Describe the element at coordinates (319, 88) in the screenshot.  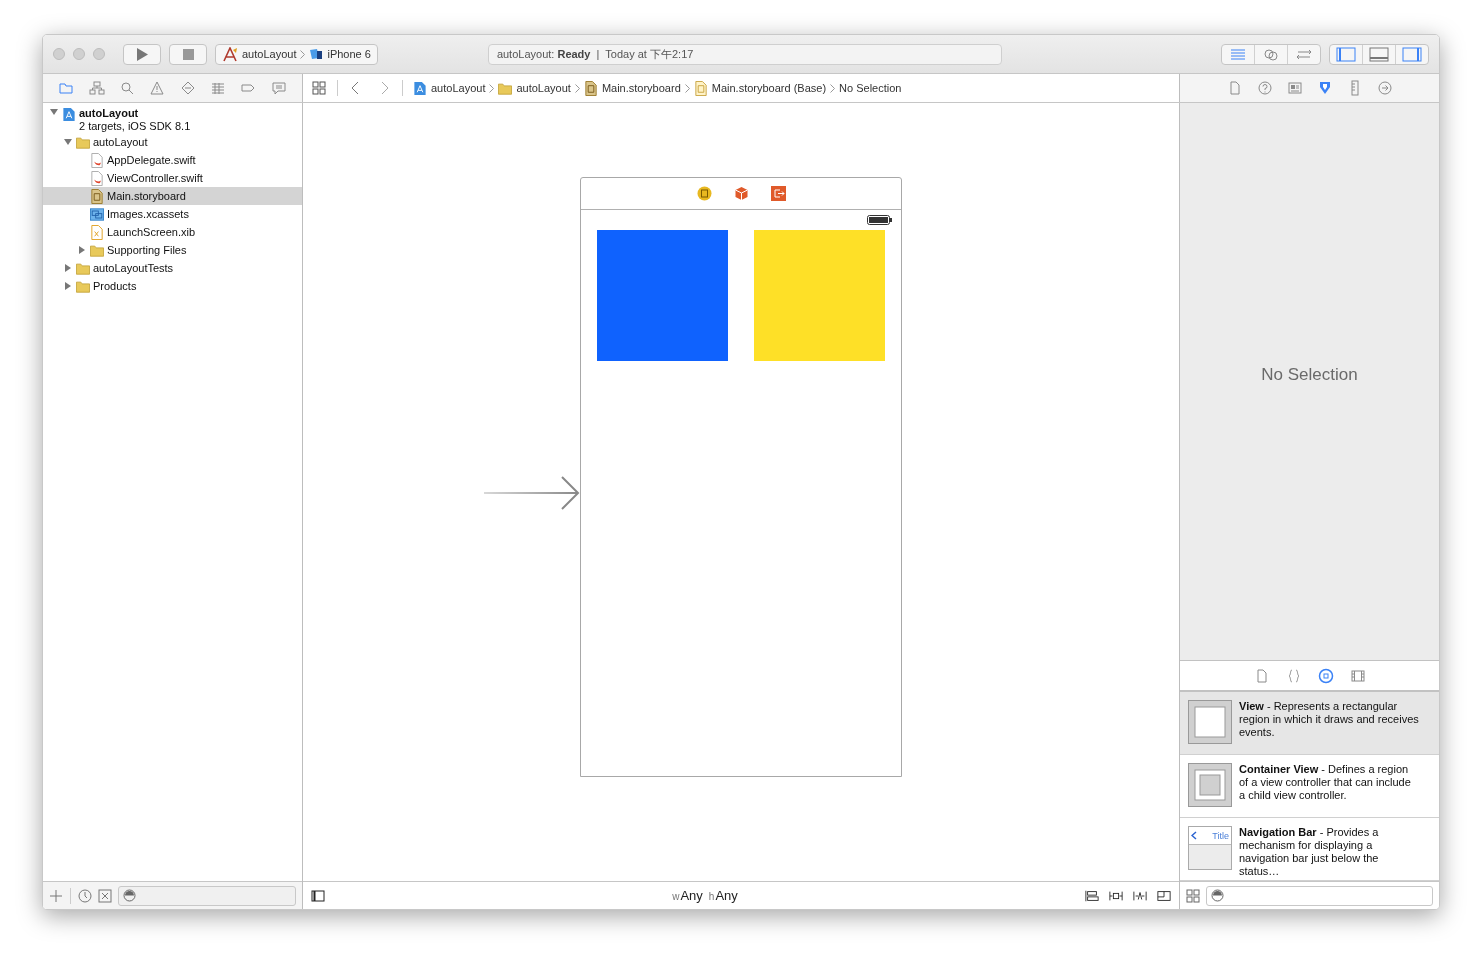
I see `related-items-icon` at that location.